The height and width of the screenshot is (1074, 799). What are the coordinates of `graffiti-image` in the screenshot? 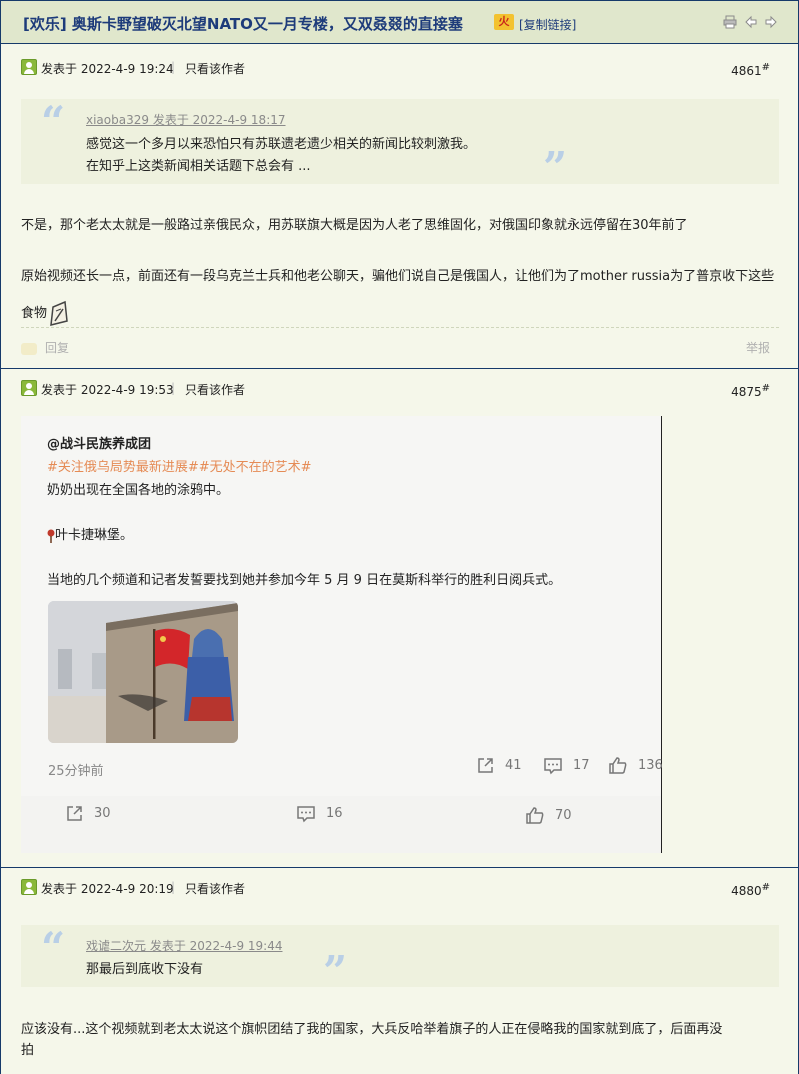 It's located at (143, 672).